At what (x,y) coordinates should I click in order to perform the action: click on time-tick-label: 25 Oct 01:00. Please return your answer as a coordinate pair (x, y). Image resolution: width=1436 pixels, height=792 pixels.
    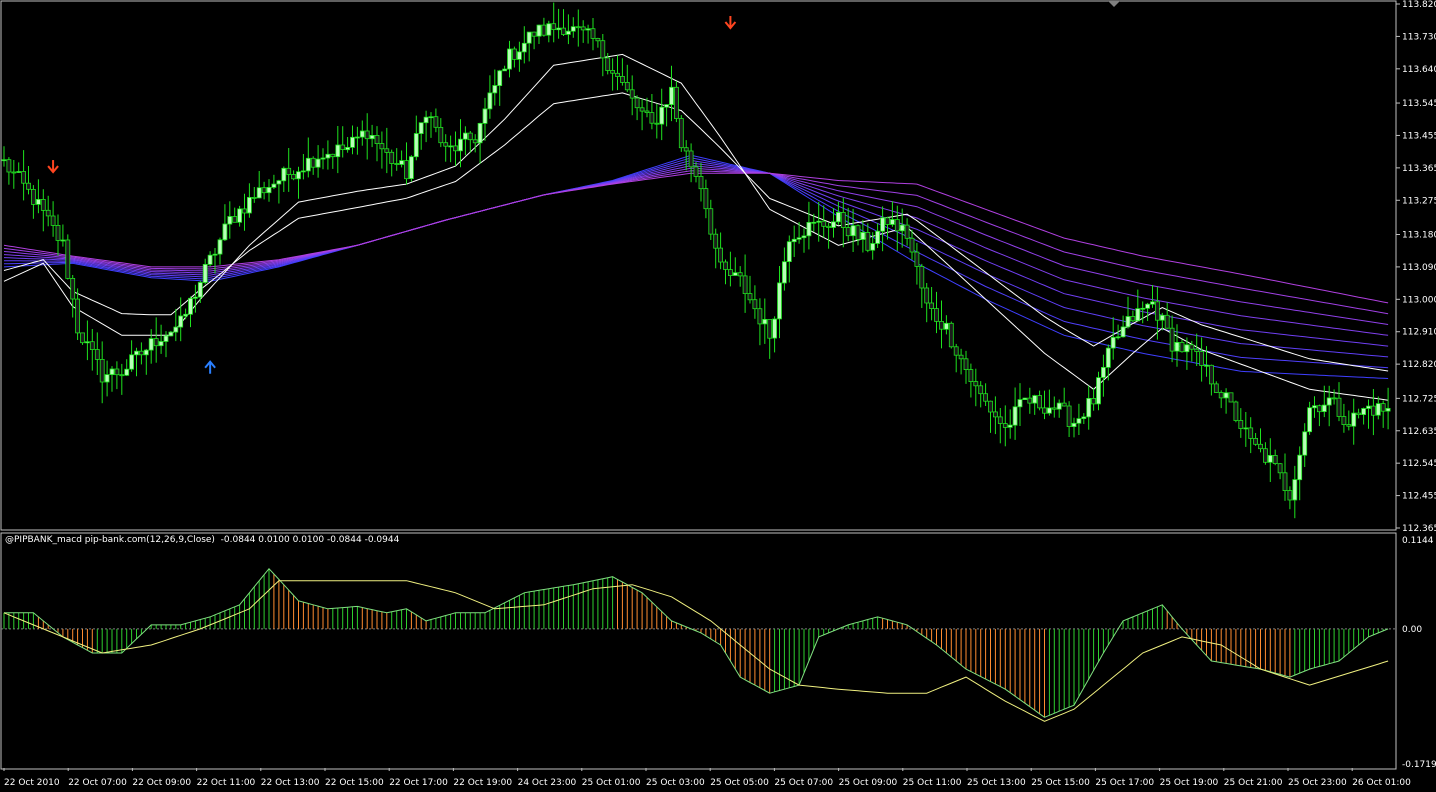
    Looking at the image, I should click on (611, 783).